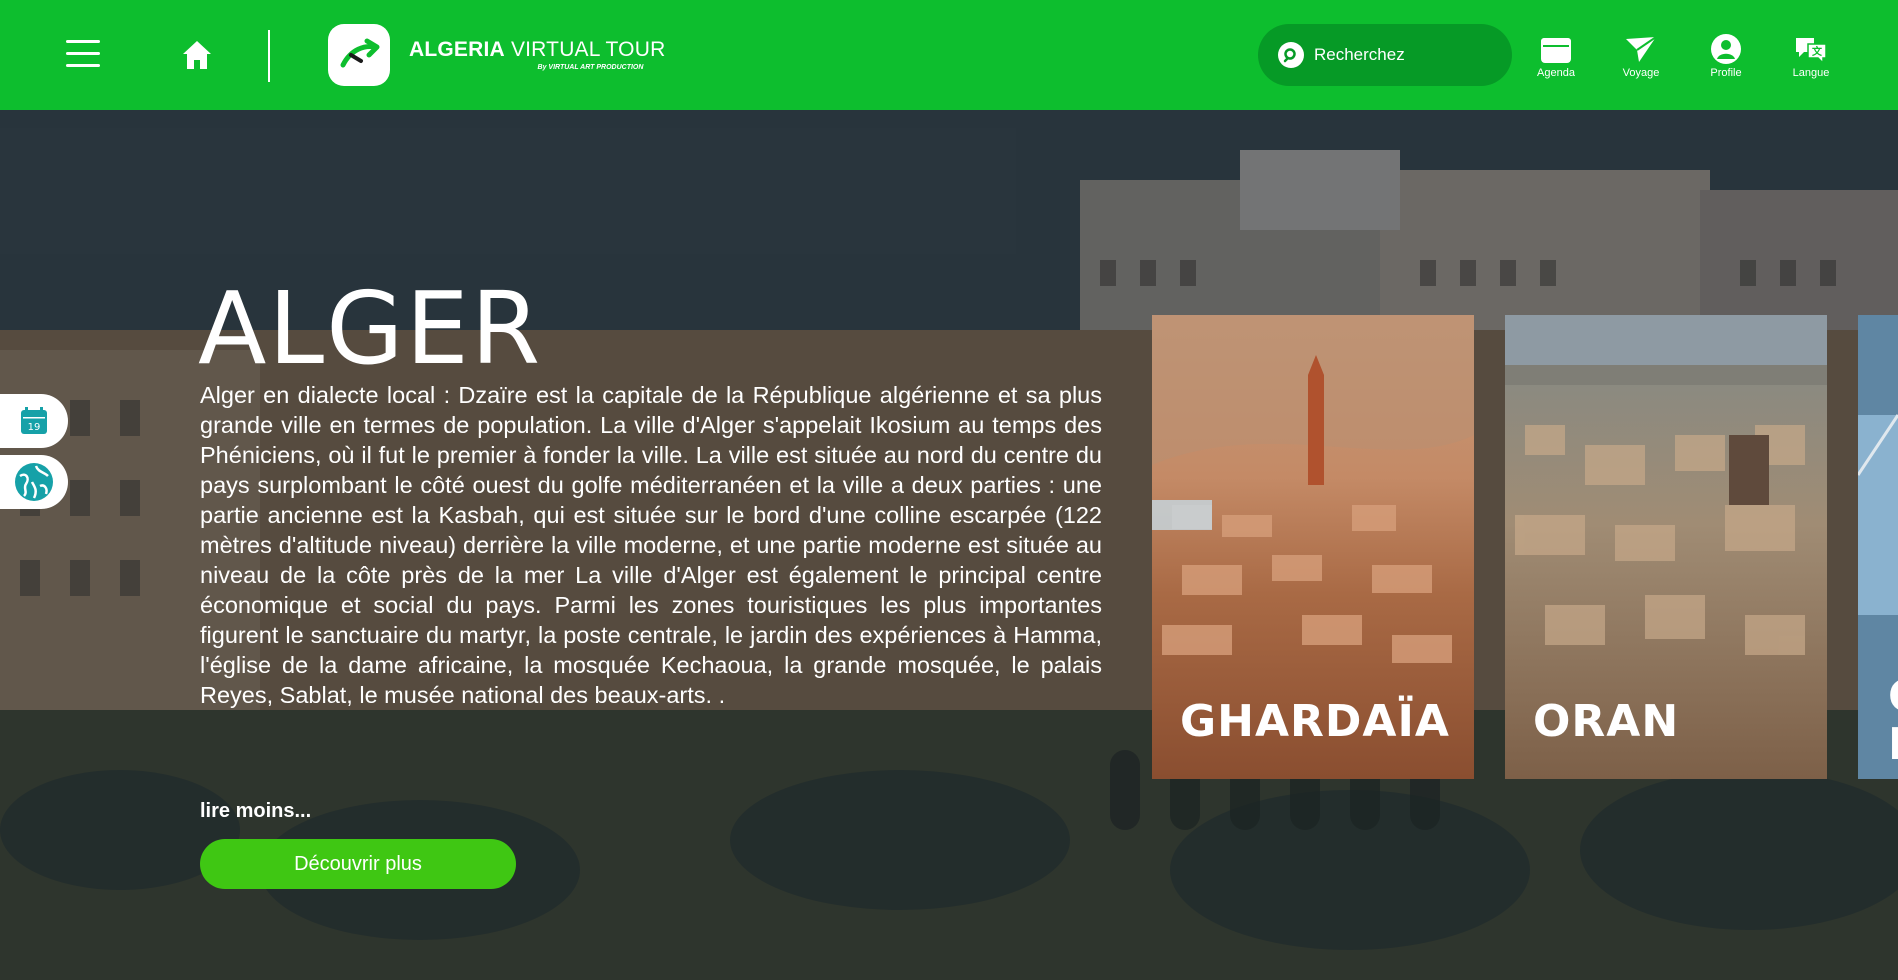 This screenshot has width=1898, height=980. Describe the element at coordinates (269, 56) in the screenshot. I see `header-divider` at that location.